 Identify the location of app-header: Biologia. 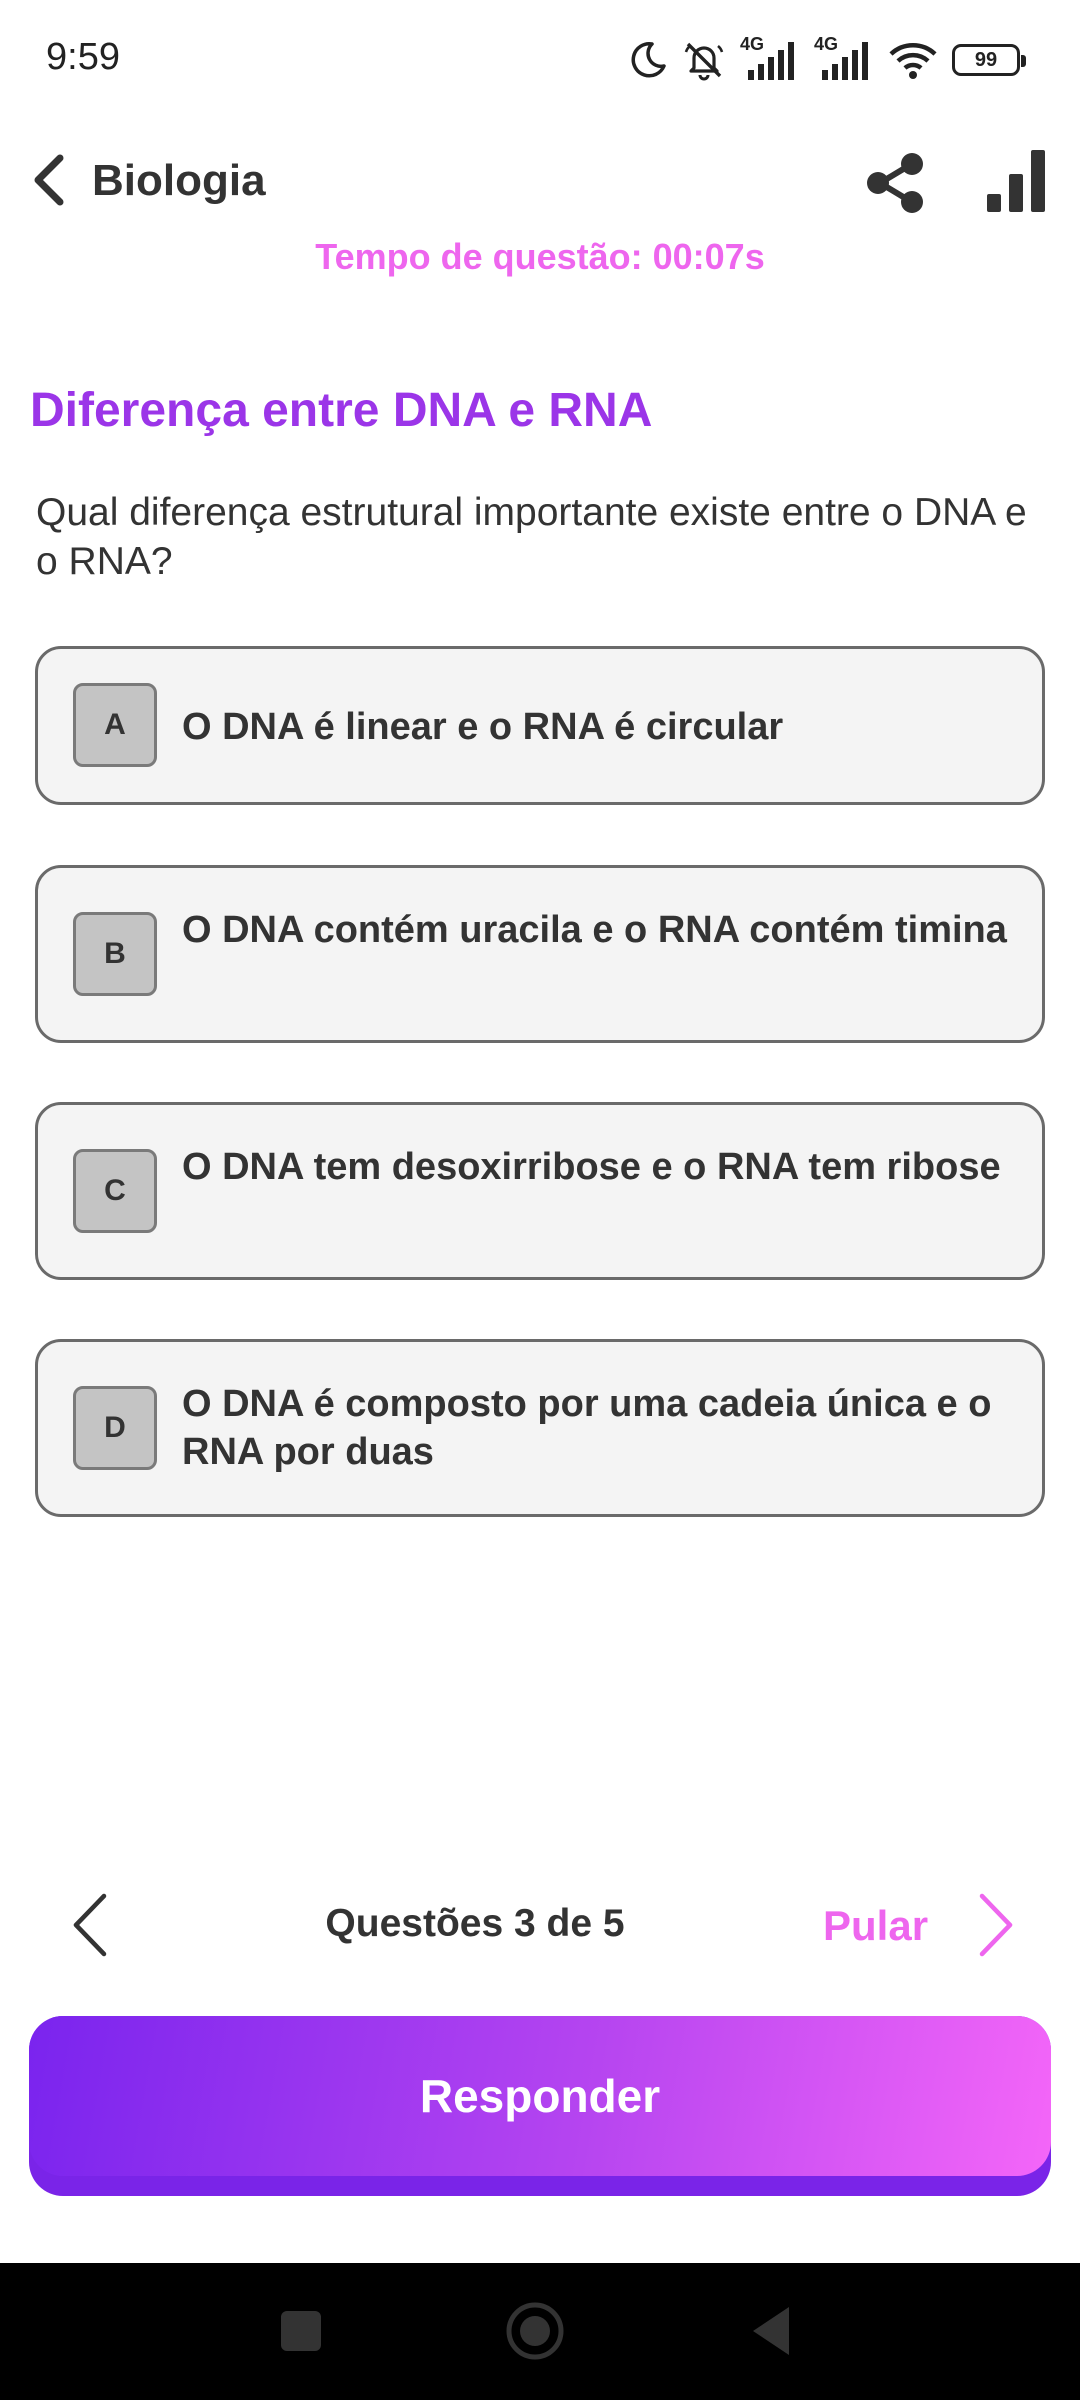
(540, 182).